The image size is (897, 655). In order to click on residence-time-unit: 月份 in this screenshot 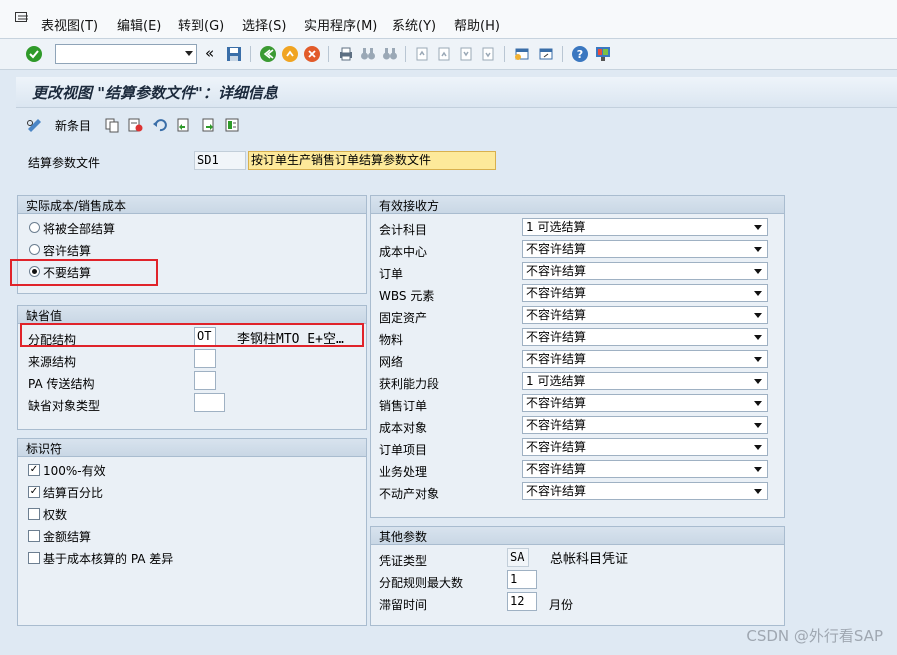, I will do `click(561, 605)`.